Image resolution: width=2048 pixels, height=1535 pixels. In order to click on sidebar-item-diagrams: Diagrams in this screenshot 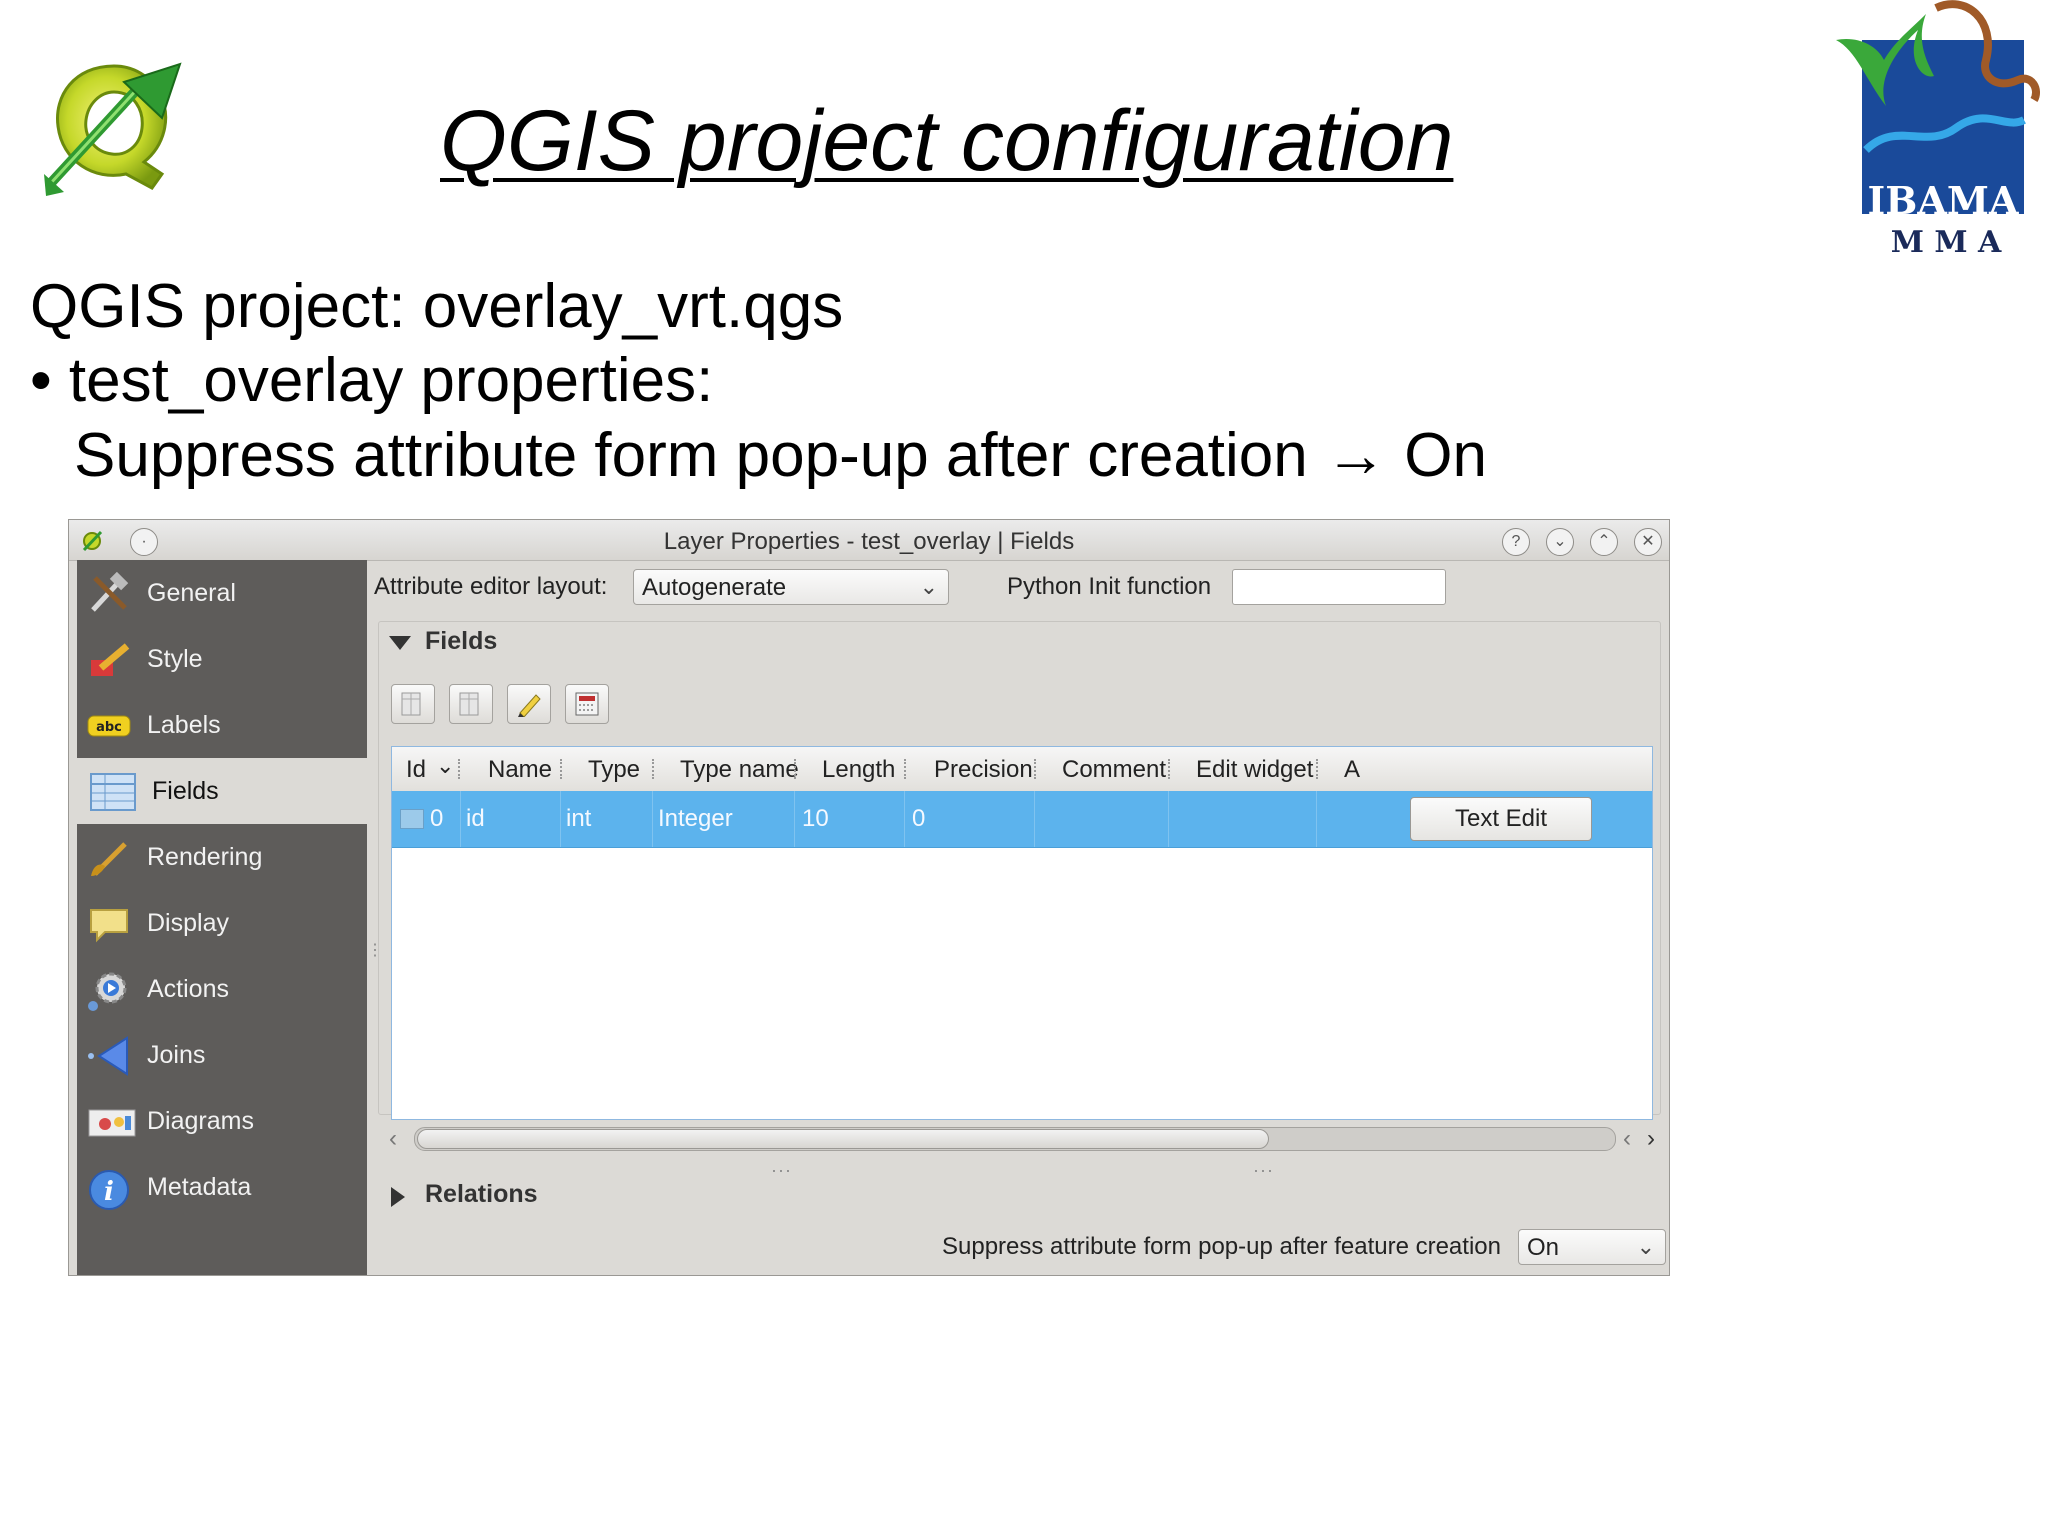, I will do `click(222, 1121)`.